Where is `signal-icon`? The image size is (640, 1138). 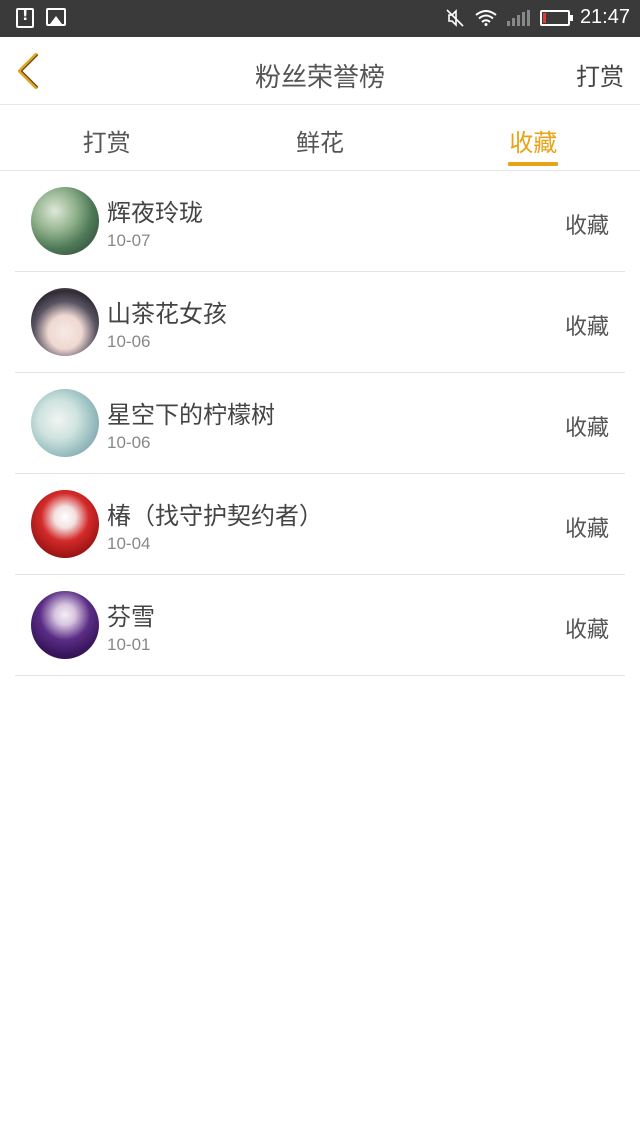
signal-icon is located at coordinates (518, 17).